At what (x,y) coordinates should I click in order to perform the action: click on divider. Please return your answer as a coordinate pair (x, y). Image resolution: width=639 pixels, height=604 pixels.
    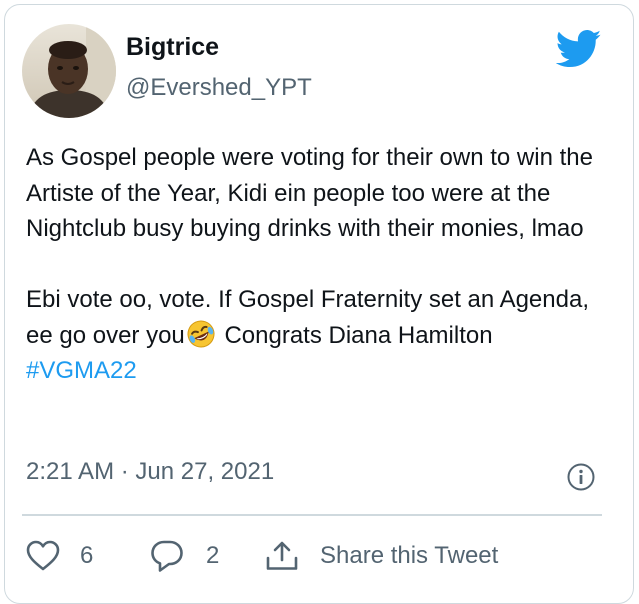
    Looking at the image, I should click on (312, 515).